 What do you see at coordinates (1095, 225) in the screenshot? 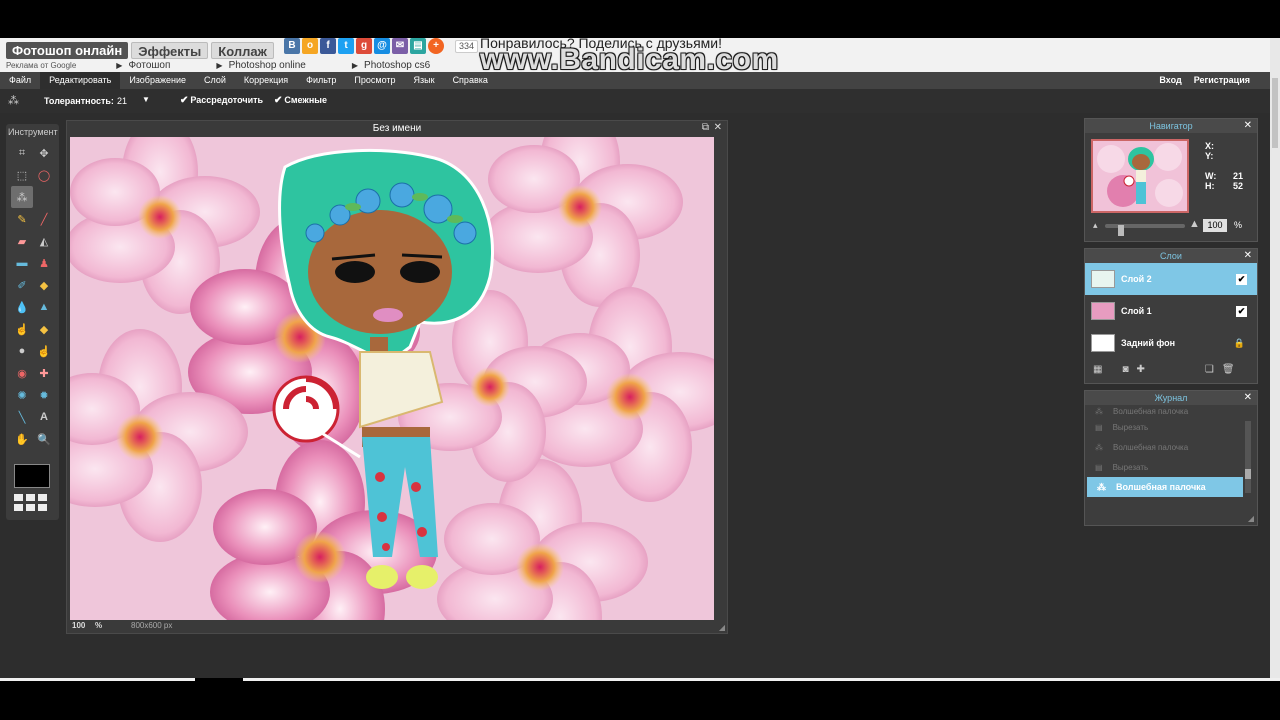
I see `zoom-out-icon: ▴` at bounding box center [1095, 225].